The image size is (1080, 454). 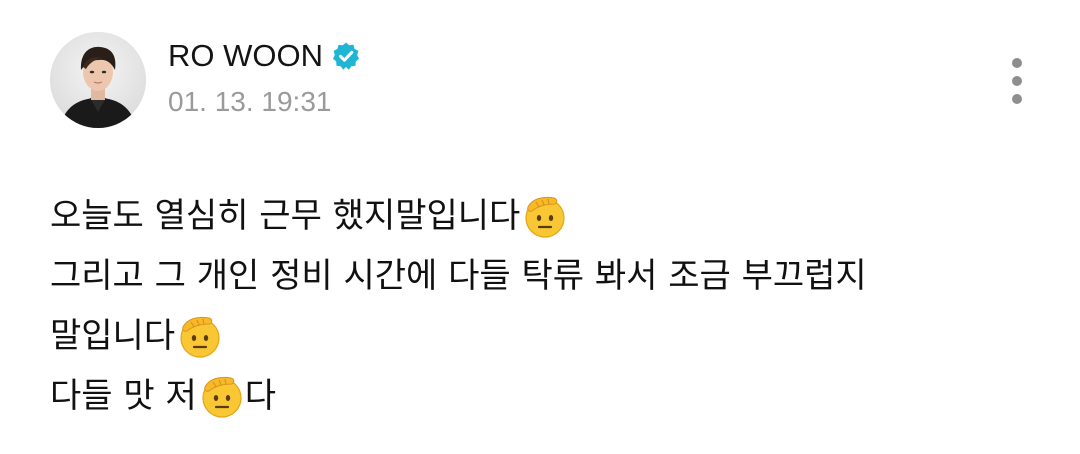 What do you see at coordinates (458, 276) in the screenshot?
I see `post-text: 그리고 그 개인 정비 시간에 다들 탁류 봐서 조금 부끄럽지` at bounding box center [458, 276].